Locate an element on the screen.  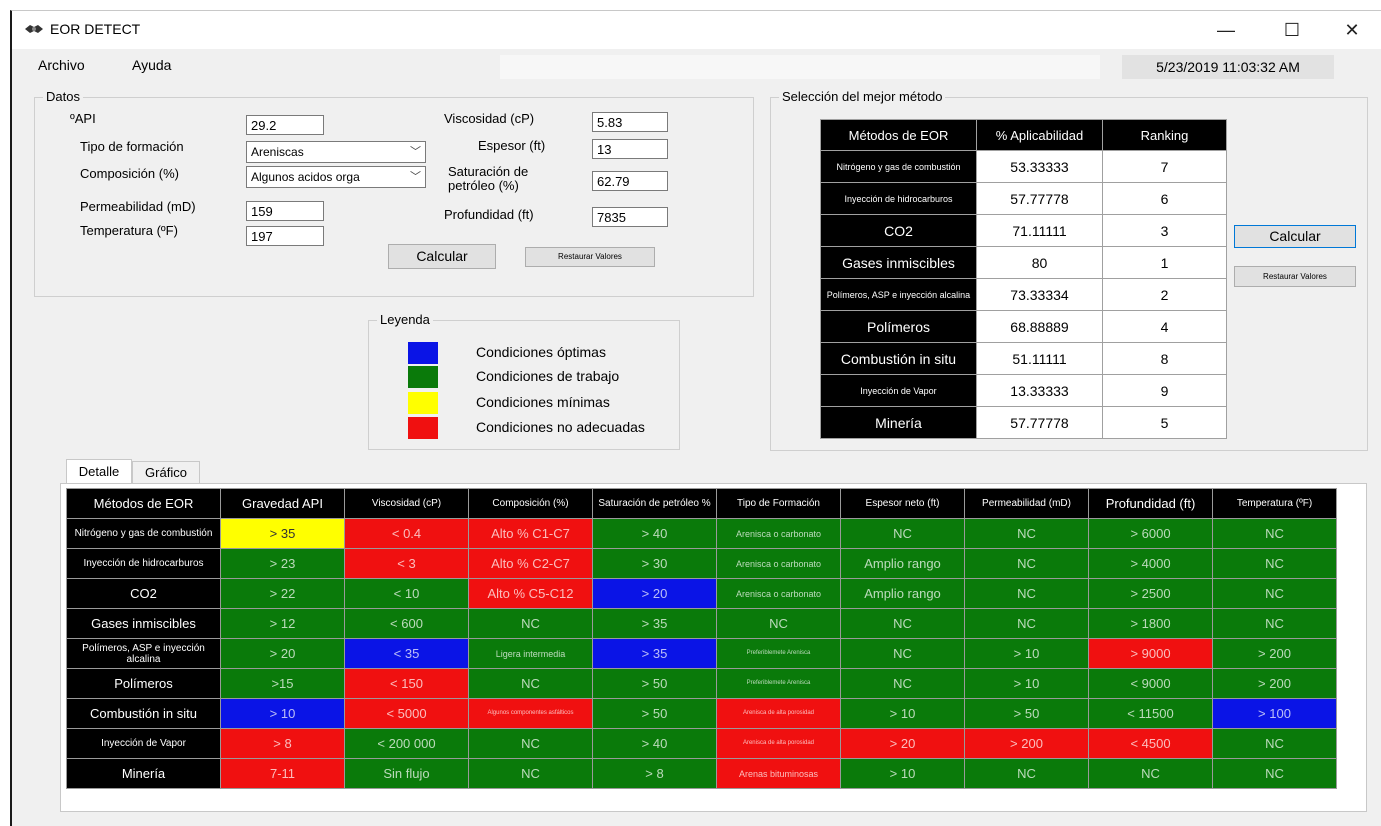
ranking-aplicabilidad-cell: 73.33334 is located at coordinates (1039, 294).